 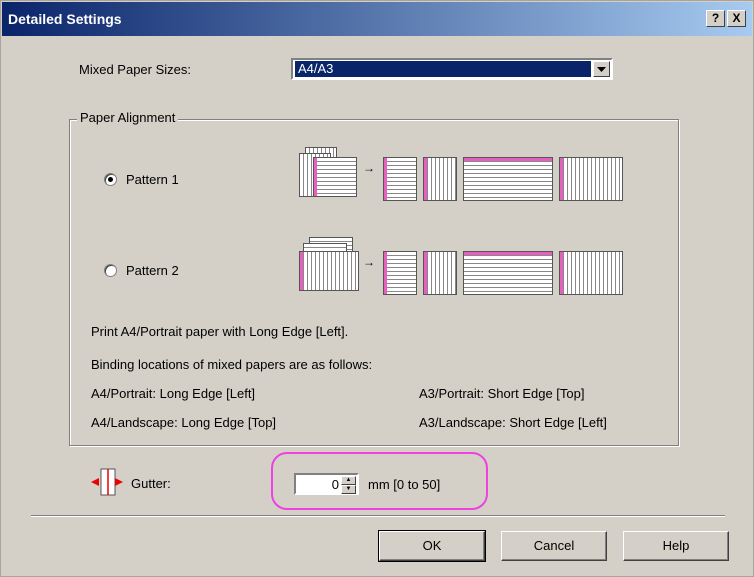 What do you see at coordinates (107, 482) in the screenshot?
I see `gutter-icon` at bounding box center [107, 482].